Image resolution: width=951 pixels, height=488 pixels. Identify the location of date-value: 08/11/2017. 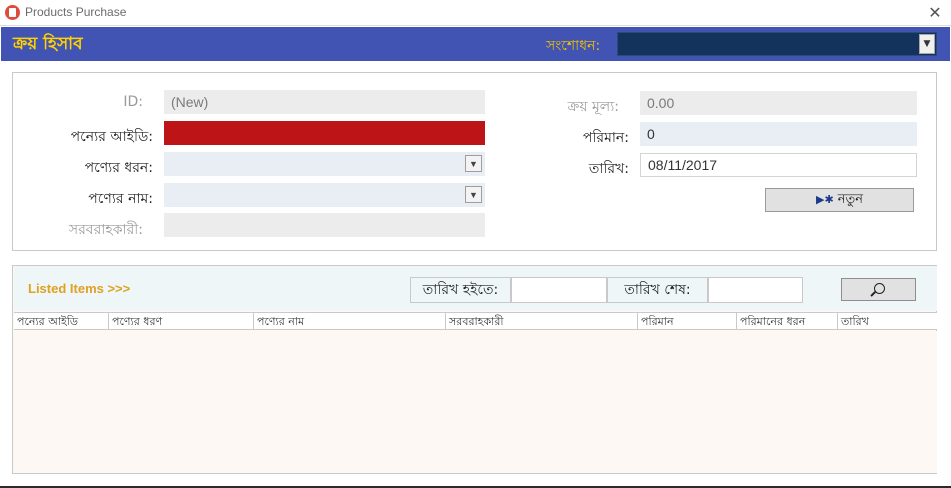
(683, 165).